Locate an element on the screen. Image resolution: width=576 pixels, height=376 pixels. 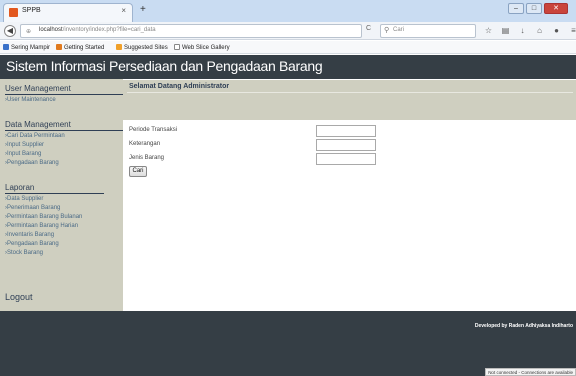
sidebar-item-data-supplier: ›Data Supplier is located at coordinates (24, 199).